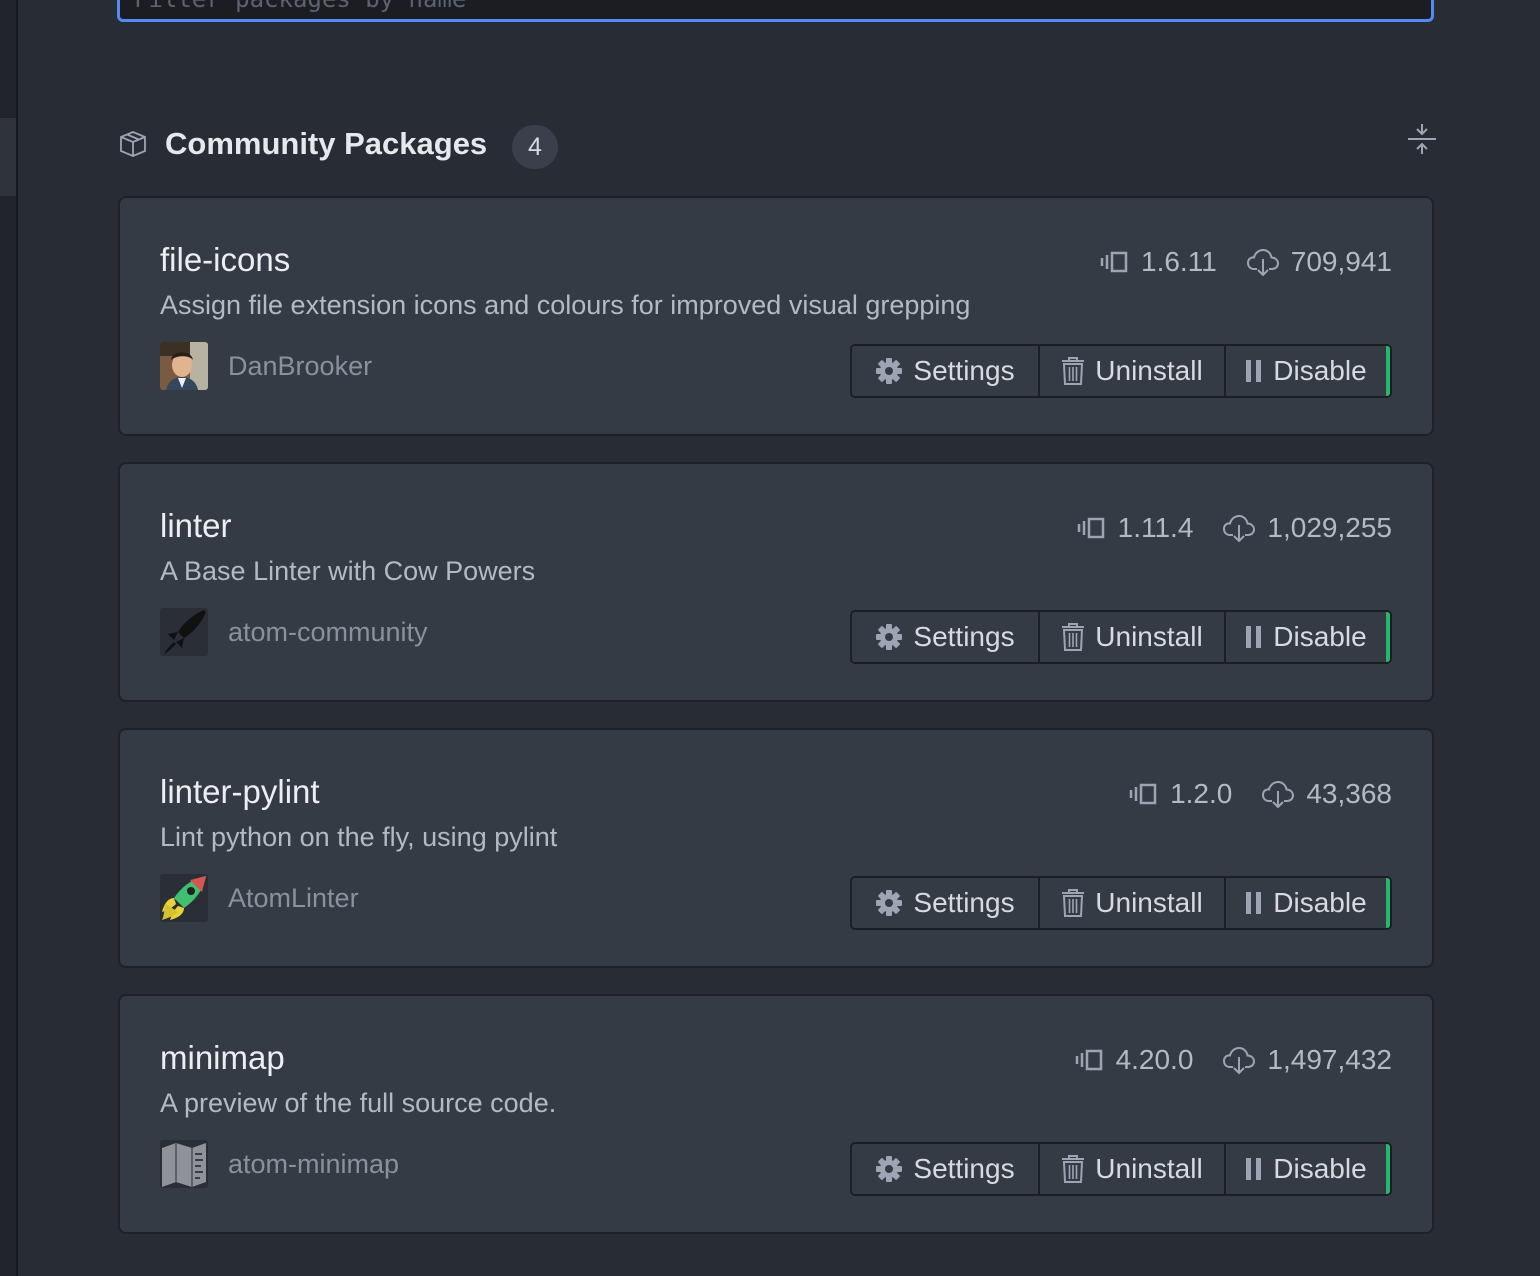 The image size is (1540, 1276). What do you see at coordinates (348, 571) in the screenshot?
I see `package-description: A Base Linter with Cow Powers` at bounding box center [348, 571].